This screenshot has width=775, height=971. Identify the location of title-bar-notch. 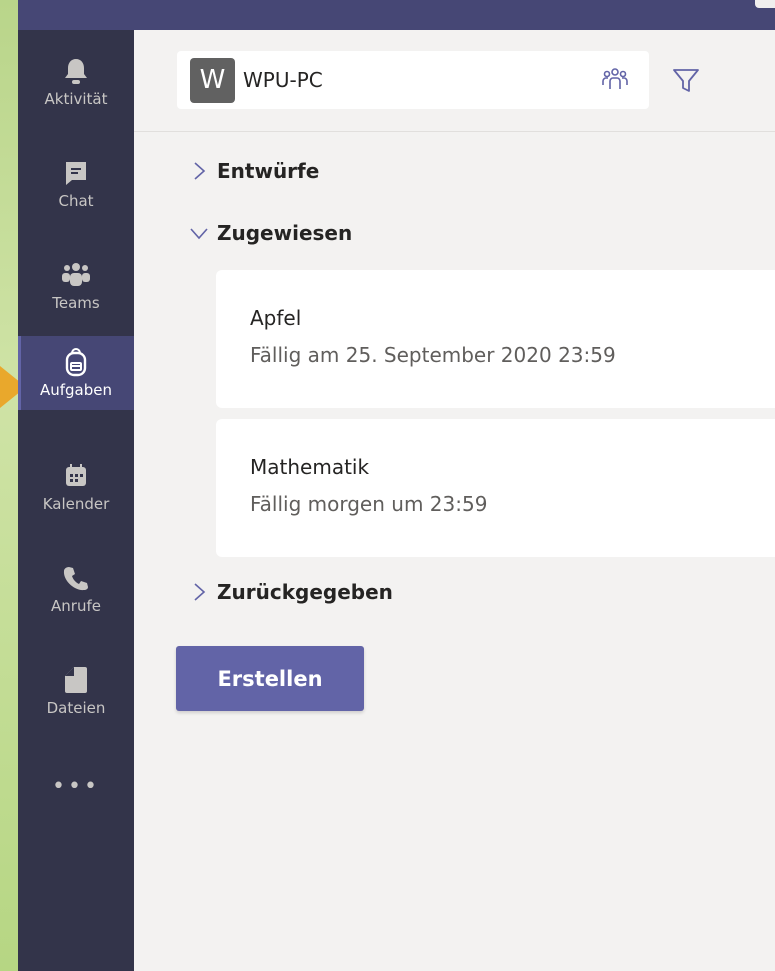
(765, 4).